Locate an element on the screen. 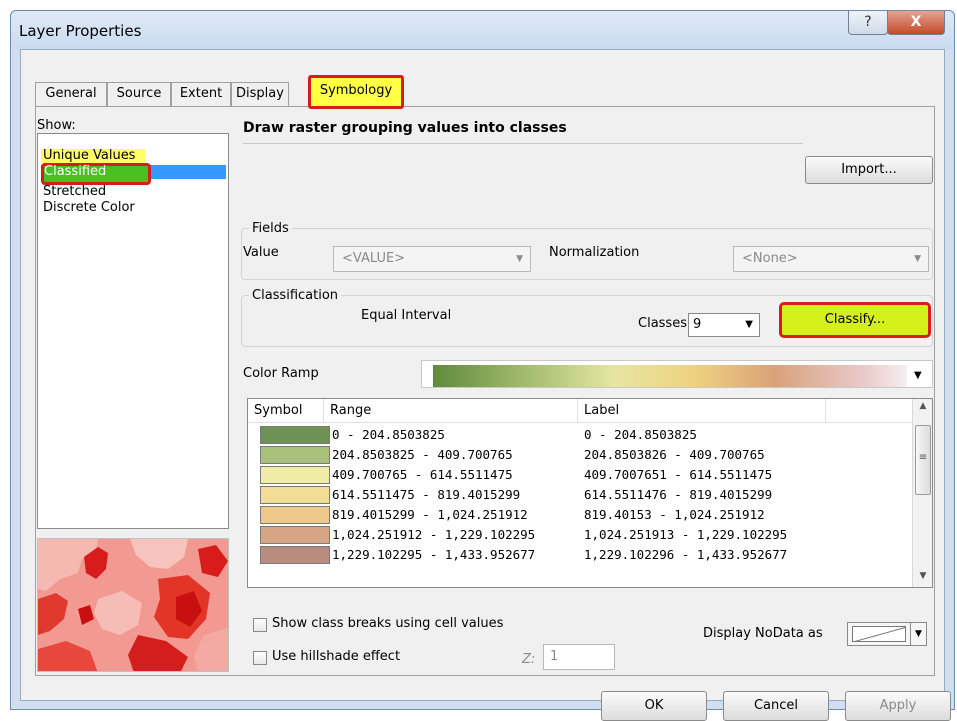 The height and width of the screenshot is (721, 957). nodata-color-swatch is located at coordinates (879, 634).